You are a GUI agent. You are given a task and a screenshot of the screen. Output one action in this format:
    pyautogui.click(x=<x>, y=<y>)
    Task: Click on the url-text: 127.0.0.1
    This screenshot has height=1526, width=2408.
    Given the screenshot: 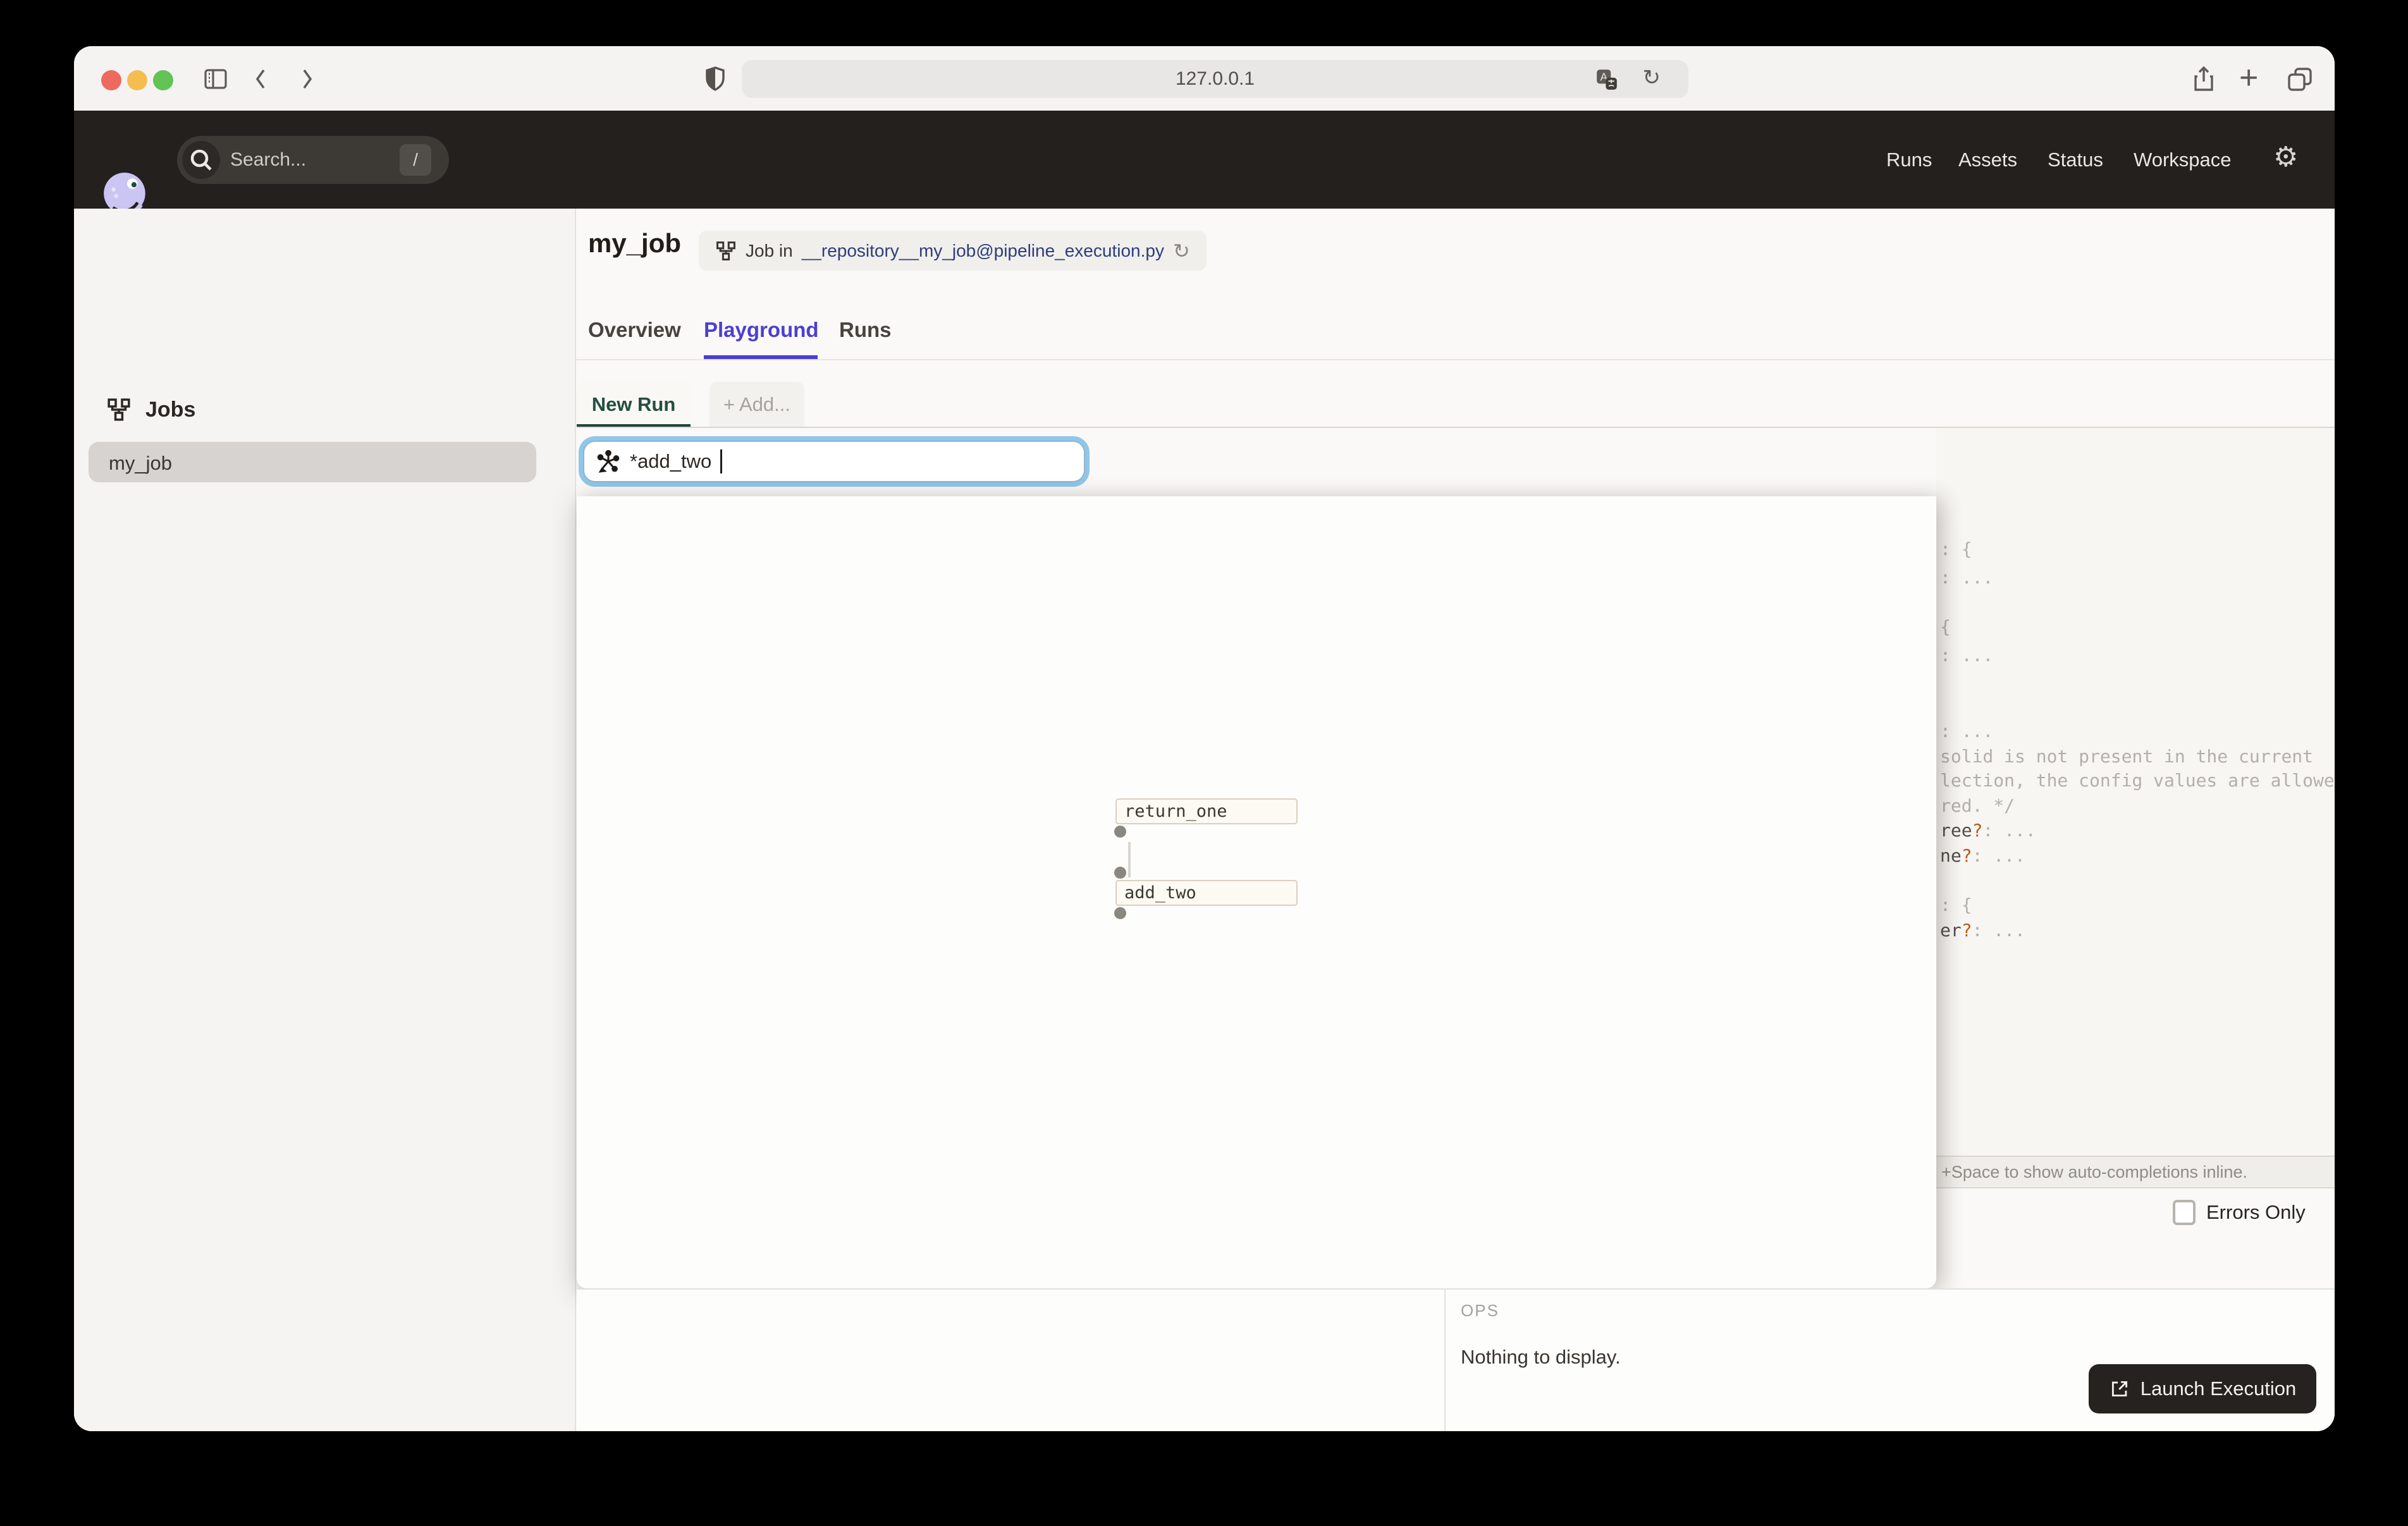 What is the action you would take?
    pyautogui.click(x=1215, y=78)
    